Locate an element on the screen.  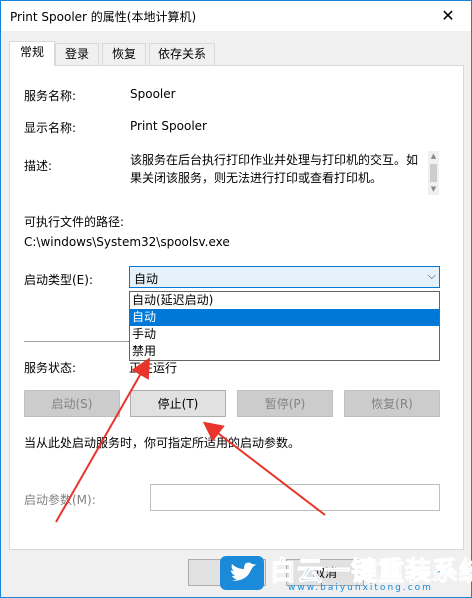
startup-type-select: 自动 ⌵ is located at coordinates (284, 277).